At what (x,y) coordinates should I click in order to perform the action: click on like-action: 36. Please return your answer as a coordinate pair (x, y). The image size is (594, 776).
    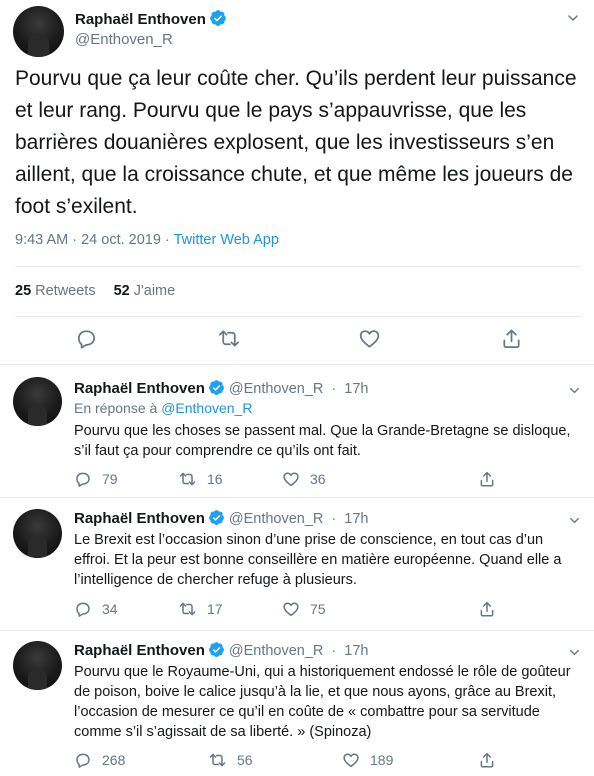
    Looking at the image, I should click on (304, 479).